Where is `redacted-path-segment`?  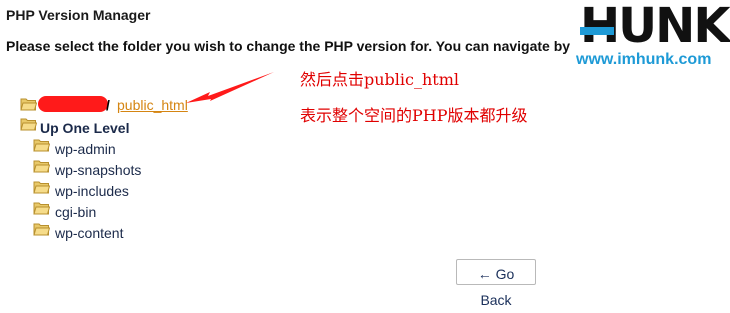
redacted-path-segment is located at coordinates (73, 104).